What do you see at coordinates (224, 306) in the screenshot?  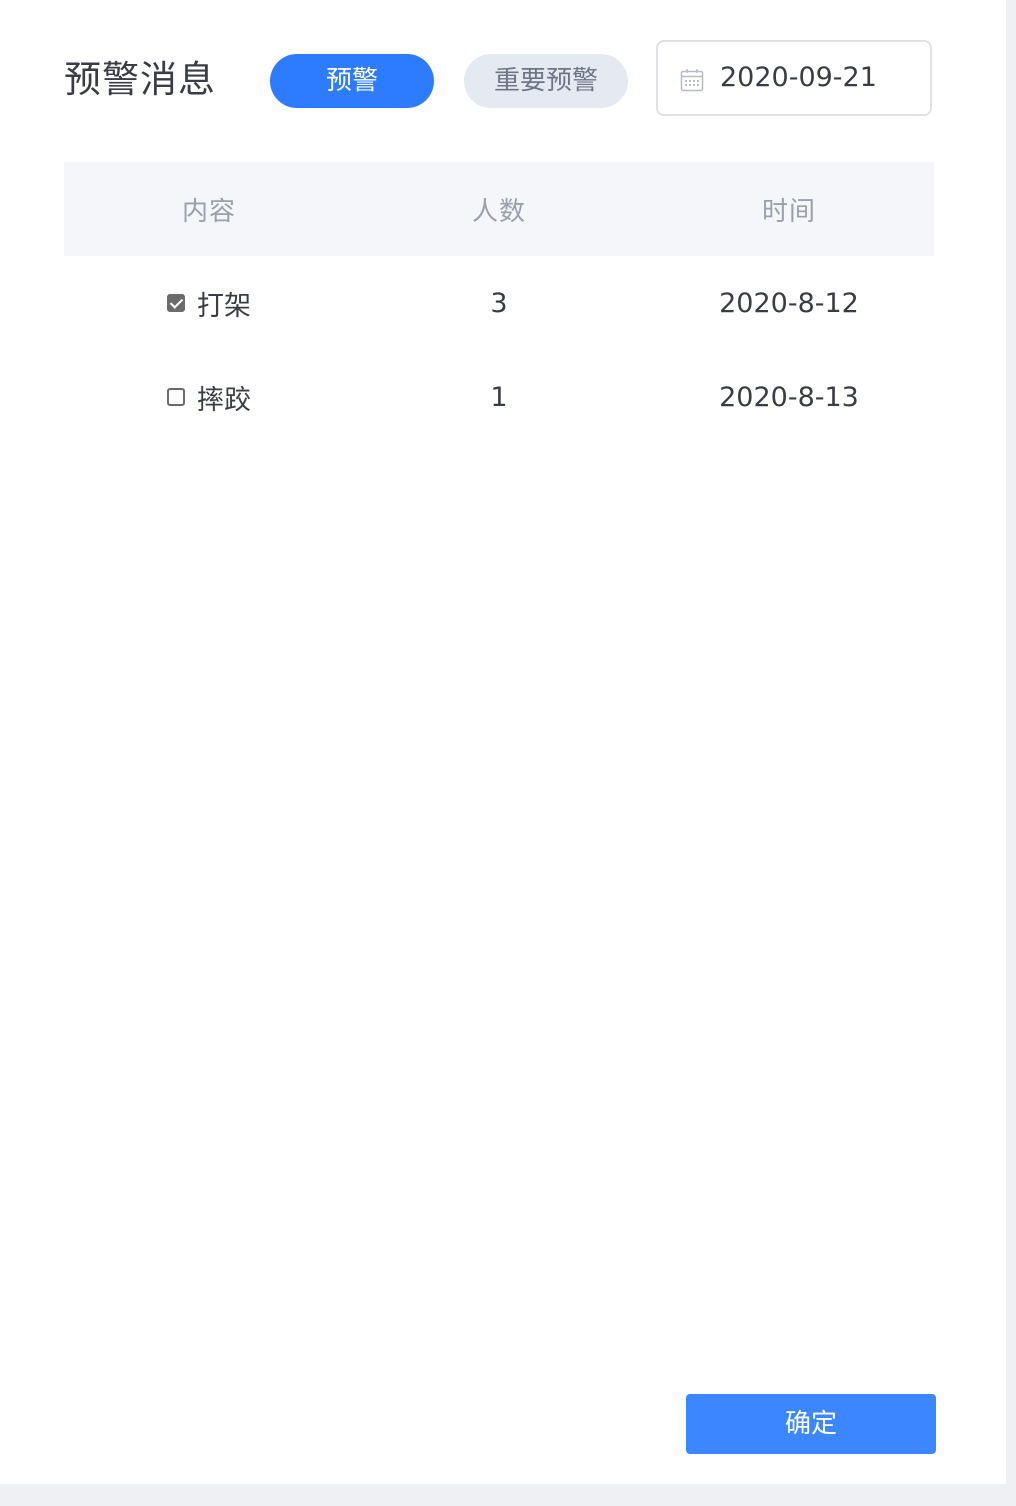 I see `content-text: 打架` at bounding box center [224, 306].